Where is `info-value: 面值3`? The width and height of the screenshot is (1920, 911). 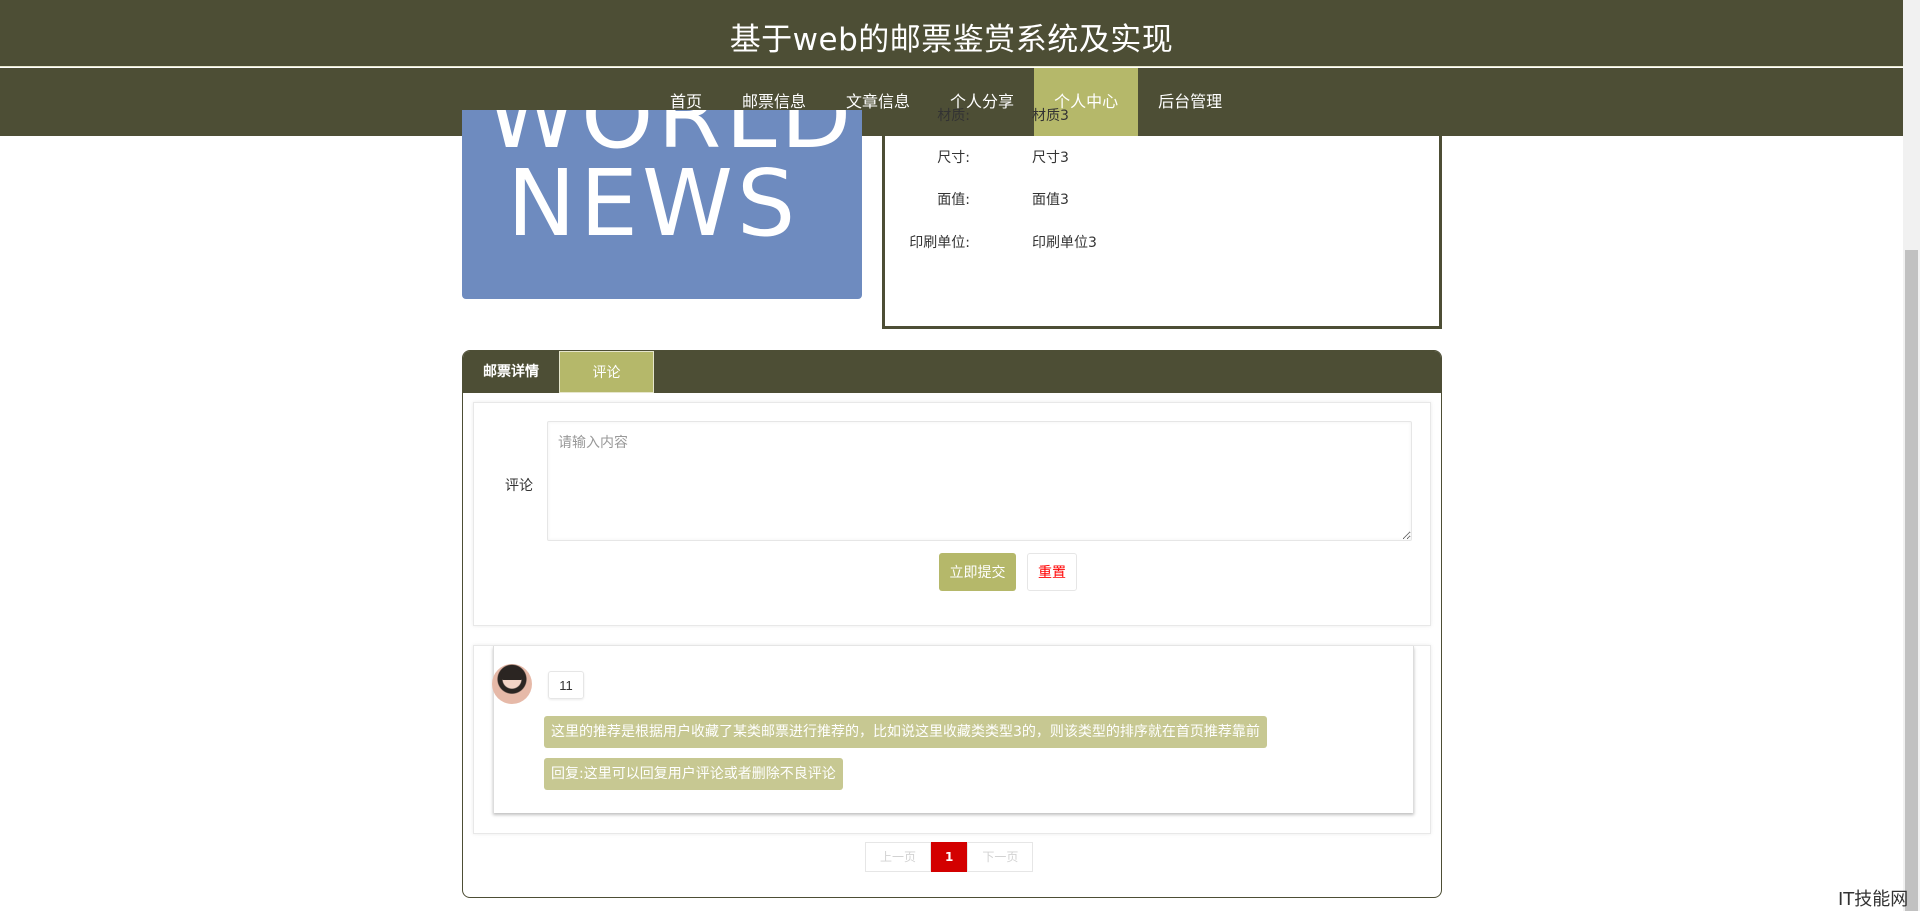
info-value: 面值3 is located at coordinates (1050, 200).